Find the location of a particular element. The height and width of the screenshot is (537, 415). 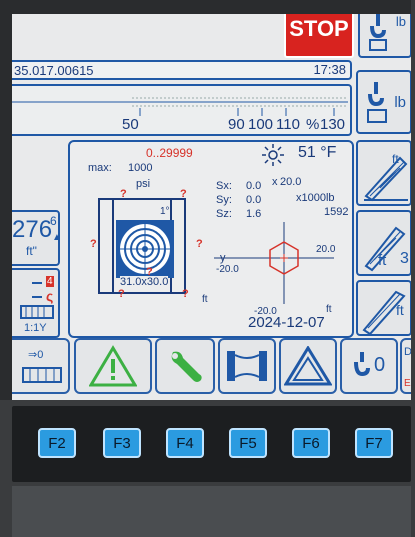

hook-top-button: lb is located at coordinates (384, 36).